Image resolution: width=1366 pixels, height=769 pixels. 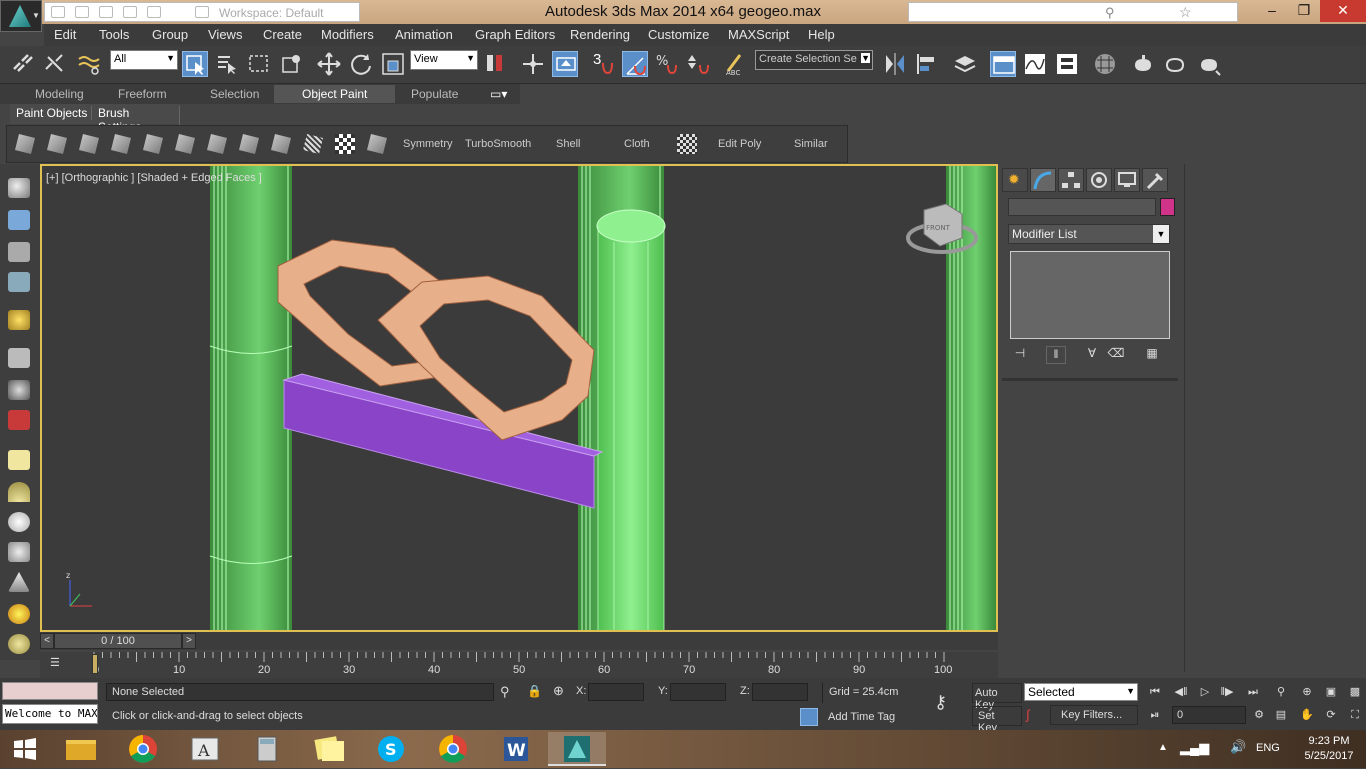 What do you see at coordinates (1209, 715) in the screenshot?
I see `current-frame-field: 0` at bounding box center [1209, 715].